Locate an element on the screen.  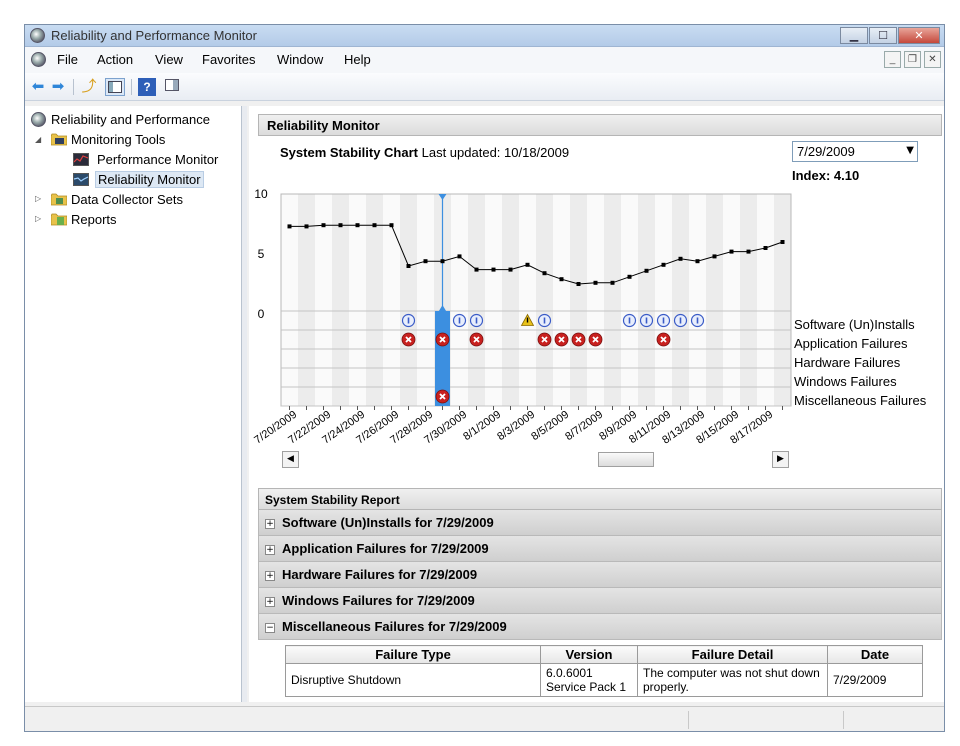
minimize-button: ▁ is located at coordinates (854, 35).